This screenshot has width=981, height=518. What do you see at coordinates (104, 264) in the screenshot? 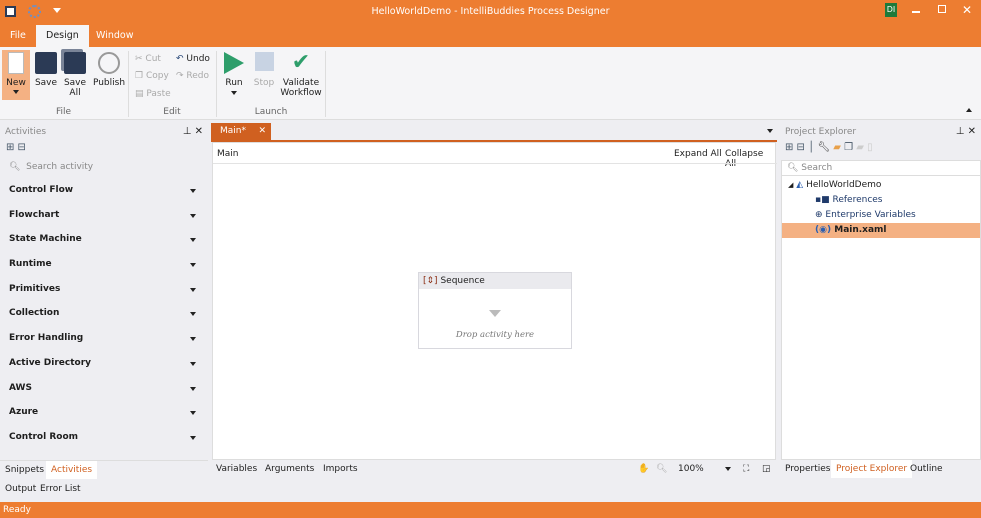
I see `activity-category: Runtime` at bounding box center [104, 264].